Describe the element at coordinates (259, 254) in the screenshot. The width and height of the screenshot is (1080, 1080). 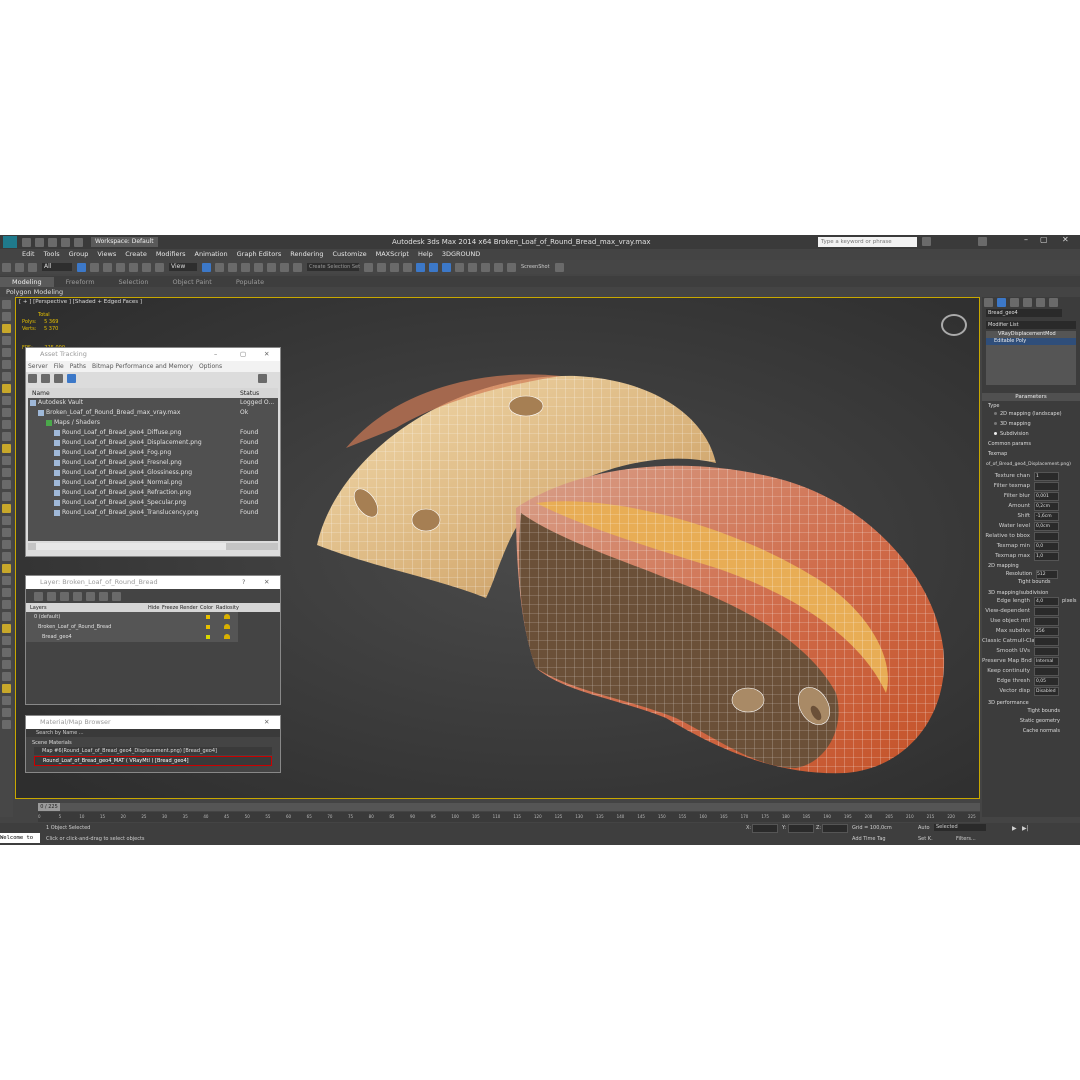
I see `menu-graph-editors: Graph Editors` at that location.